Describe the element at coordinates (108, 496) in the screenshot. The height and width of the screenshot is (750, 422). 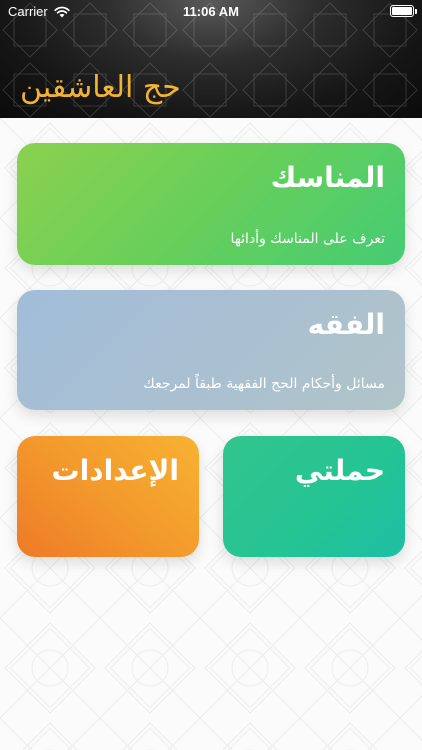
I see `settings-card: الإعدادات` at that location.